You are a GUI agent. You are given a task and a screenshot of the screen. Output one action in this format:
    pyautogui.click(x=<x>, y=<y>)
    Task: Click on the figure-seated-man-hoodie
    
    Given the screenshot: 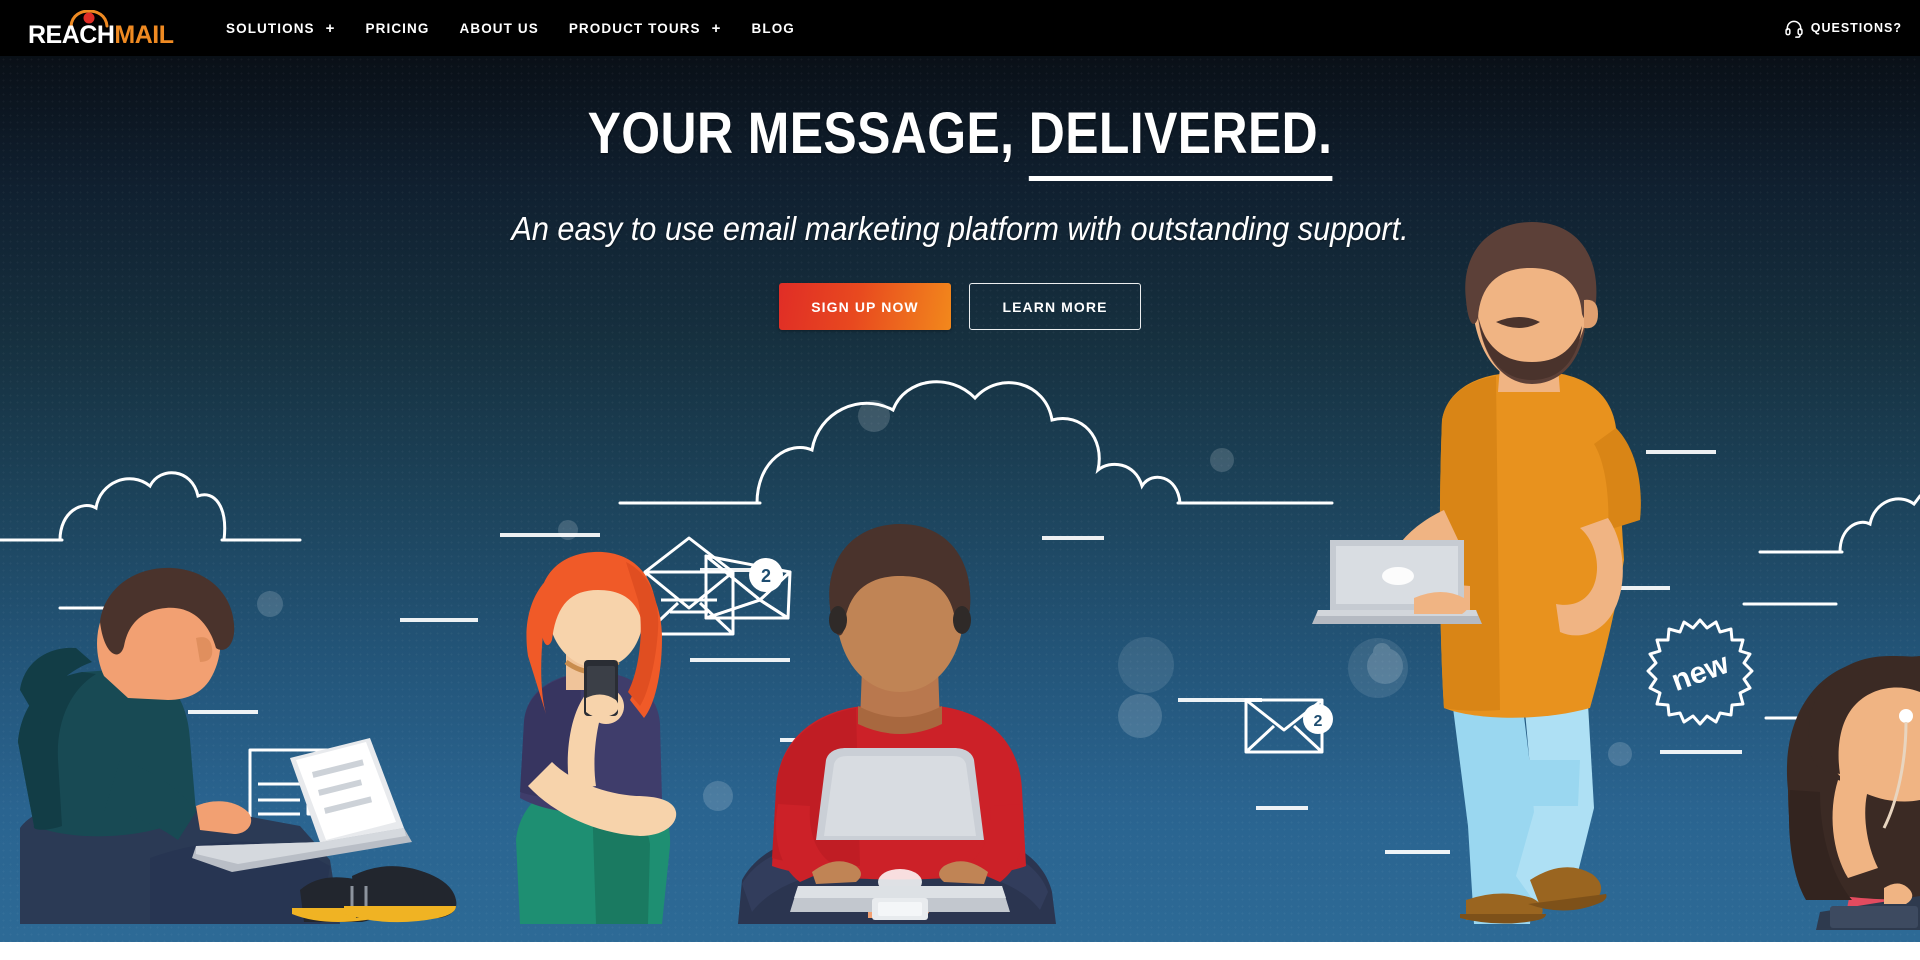 What is the action you would take?
    pyautogui.click(x=237, y=745)
    